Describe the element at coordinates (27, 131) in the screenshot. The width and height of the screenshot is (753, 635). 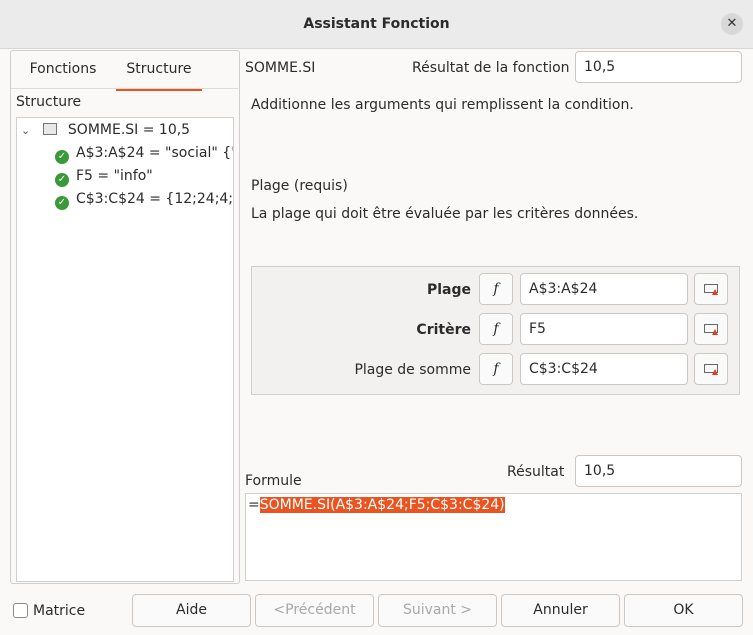
I see `chevron-down-icon: ⌄` at that location.